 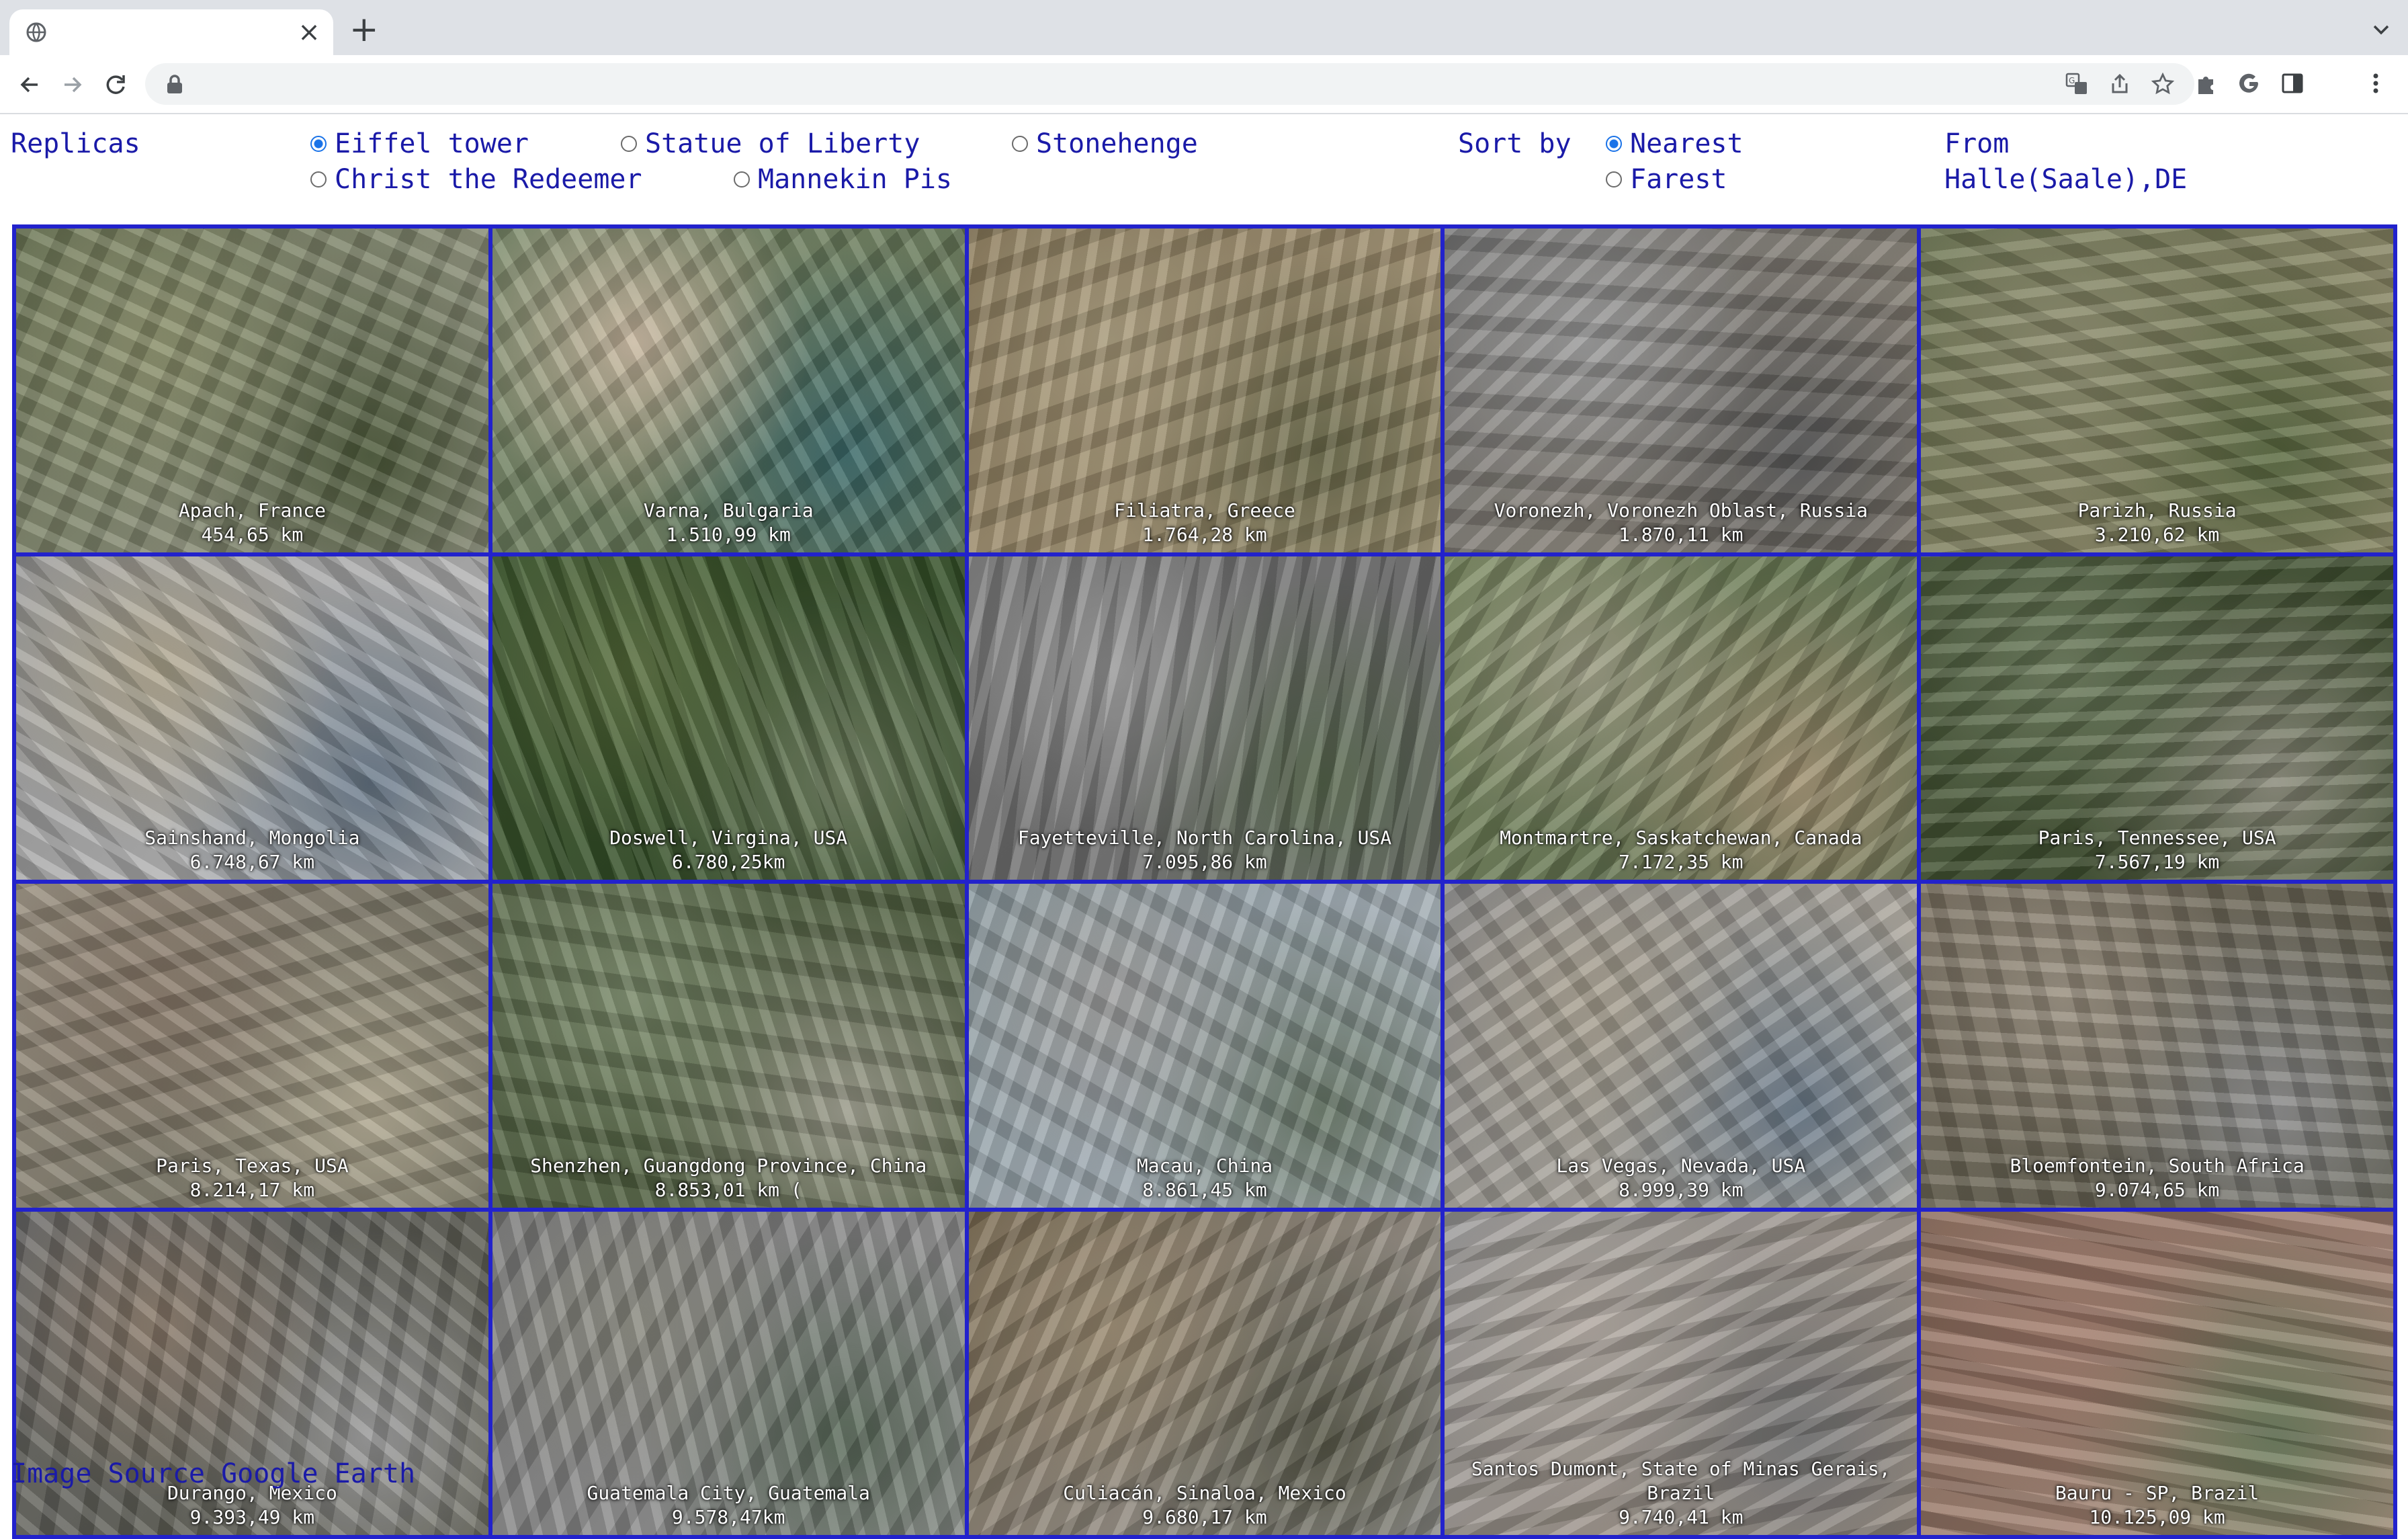 I want to click on distance-value: 9.578,47km, so click(x=728, y=1517).